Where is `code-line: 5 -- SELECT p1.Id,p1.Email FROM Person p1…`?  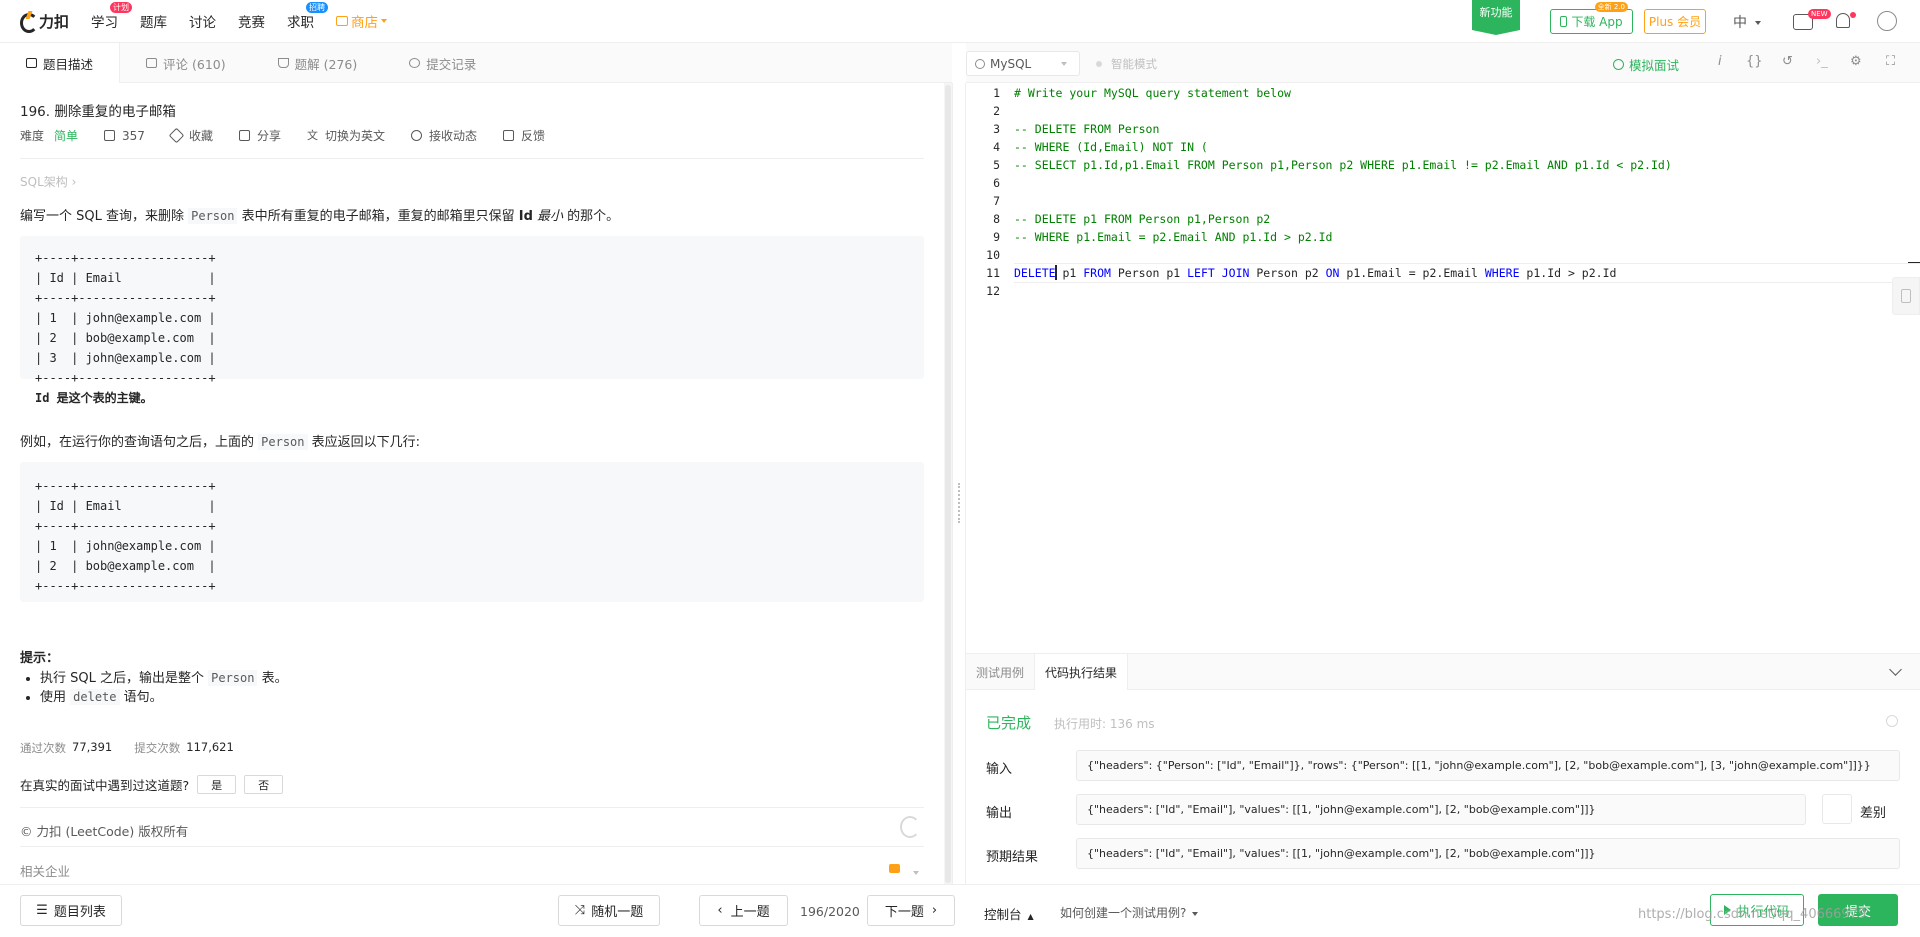
code-line: 5 -- SELECT p1.Id,p1.Email FROM Person p1… is located at coordinates (1443, 165).